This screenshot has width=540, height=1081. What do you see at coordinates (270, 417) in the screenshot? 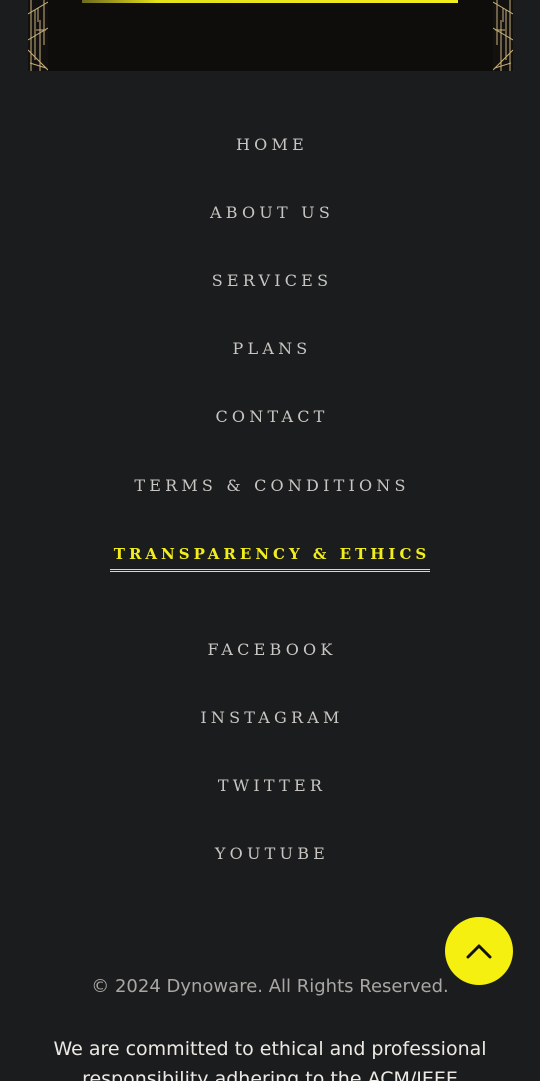
I see `nav-link-contact: CONTACT` at bounding box center [270, 417].